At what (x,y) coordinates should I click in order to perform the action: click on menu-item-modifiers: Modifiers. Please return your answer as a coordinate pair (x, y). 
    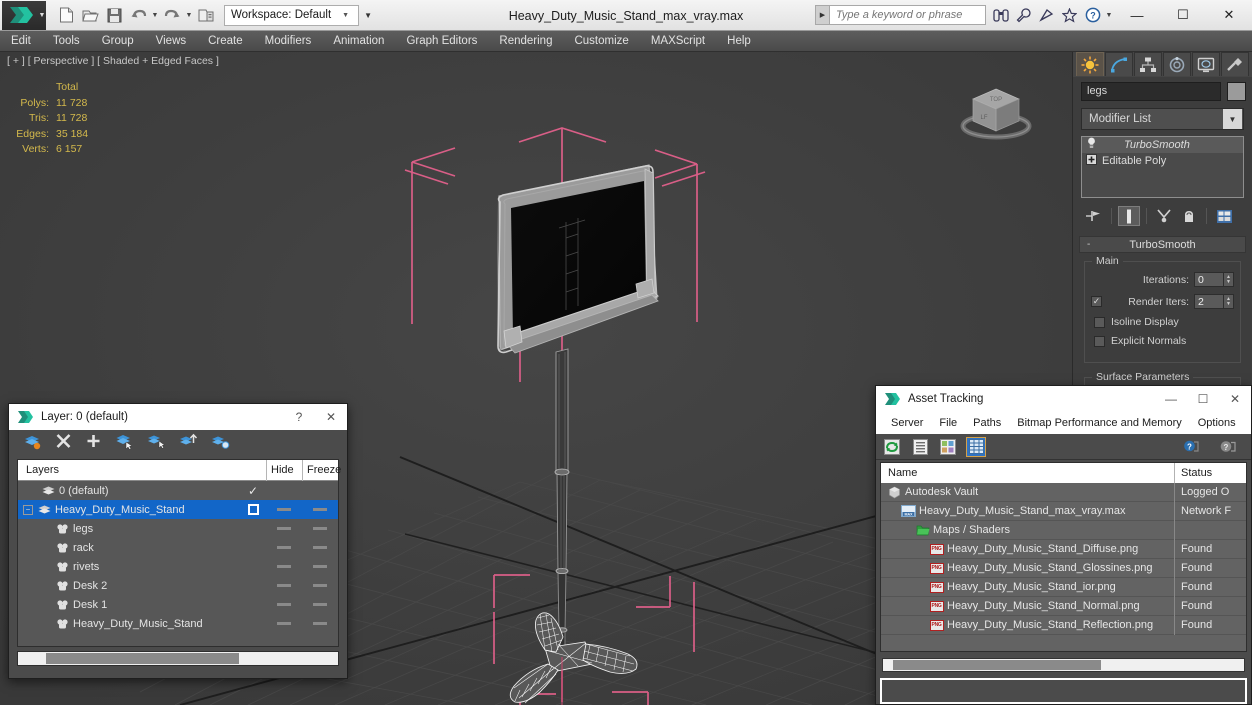
    Looking at the image, I should click on (288, 41).